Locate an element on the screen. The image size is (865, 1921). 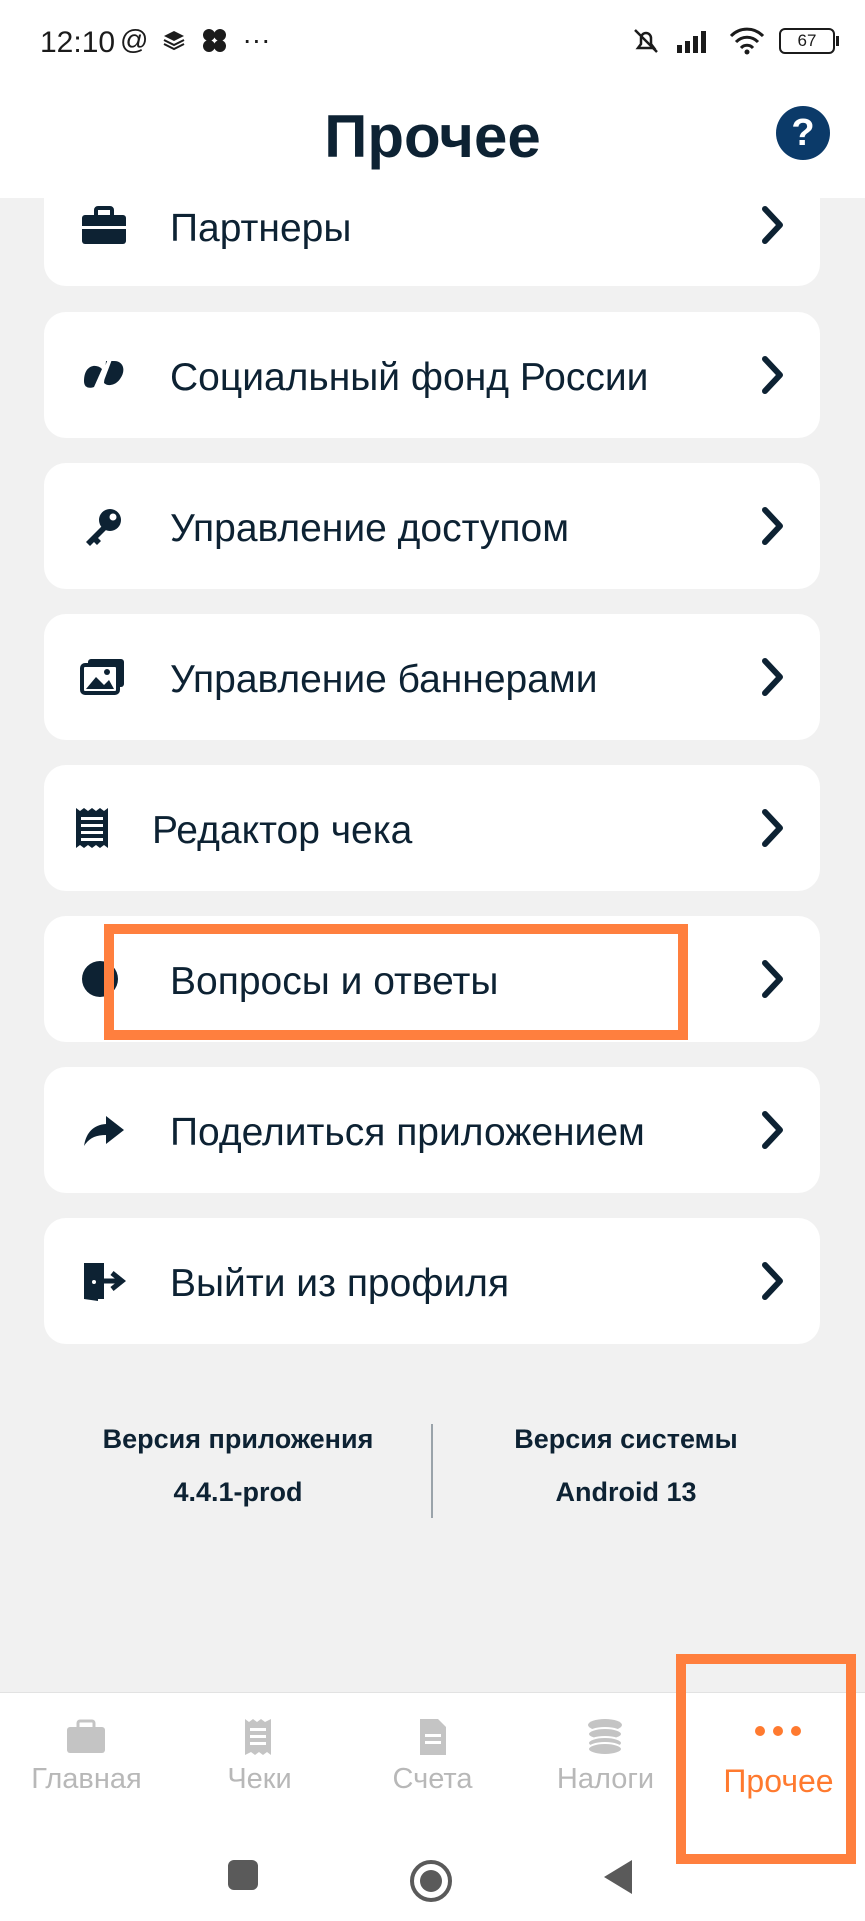
menu-item-label: Партнеры is located at coordinates (261, 228).